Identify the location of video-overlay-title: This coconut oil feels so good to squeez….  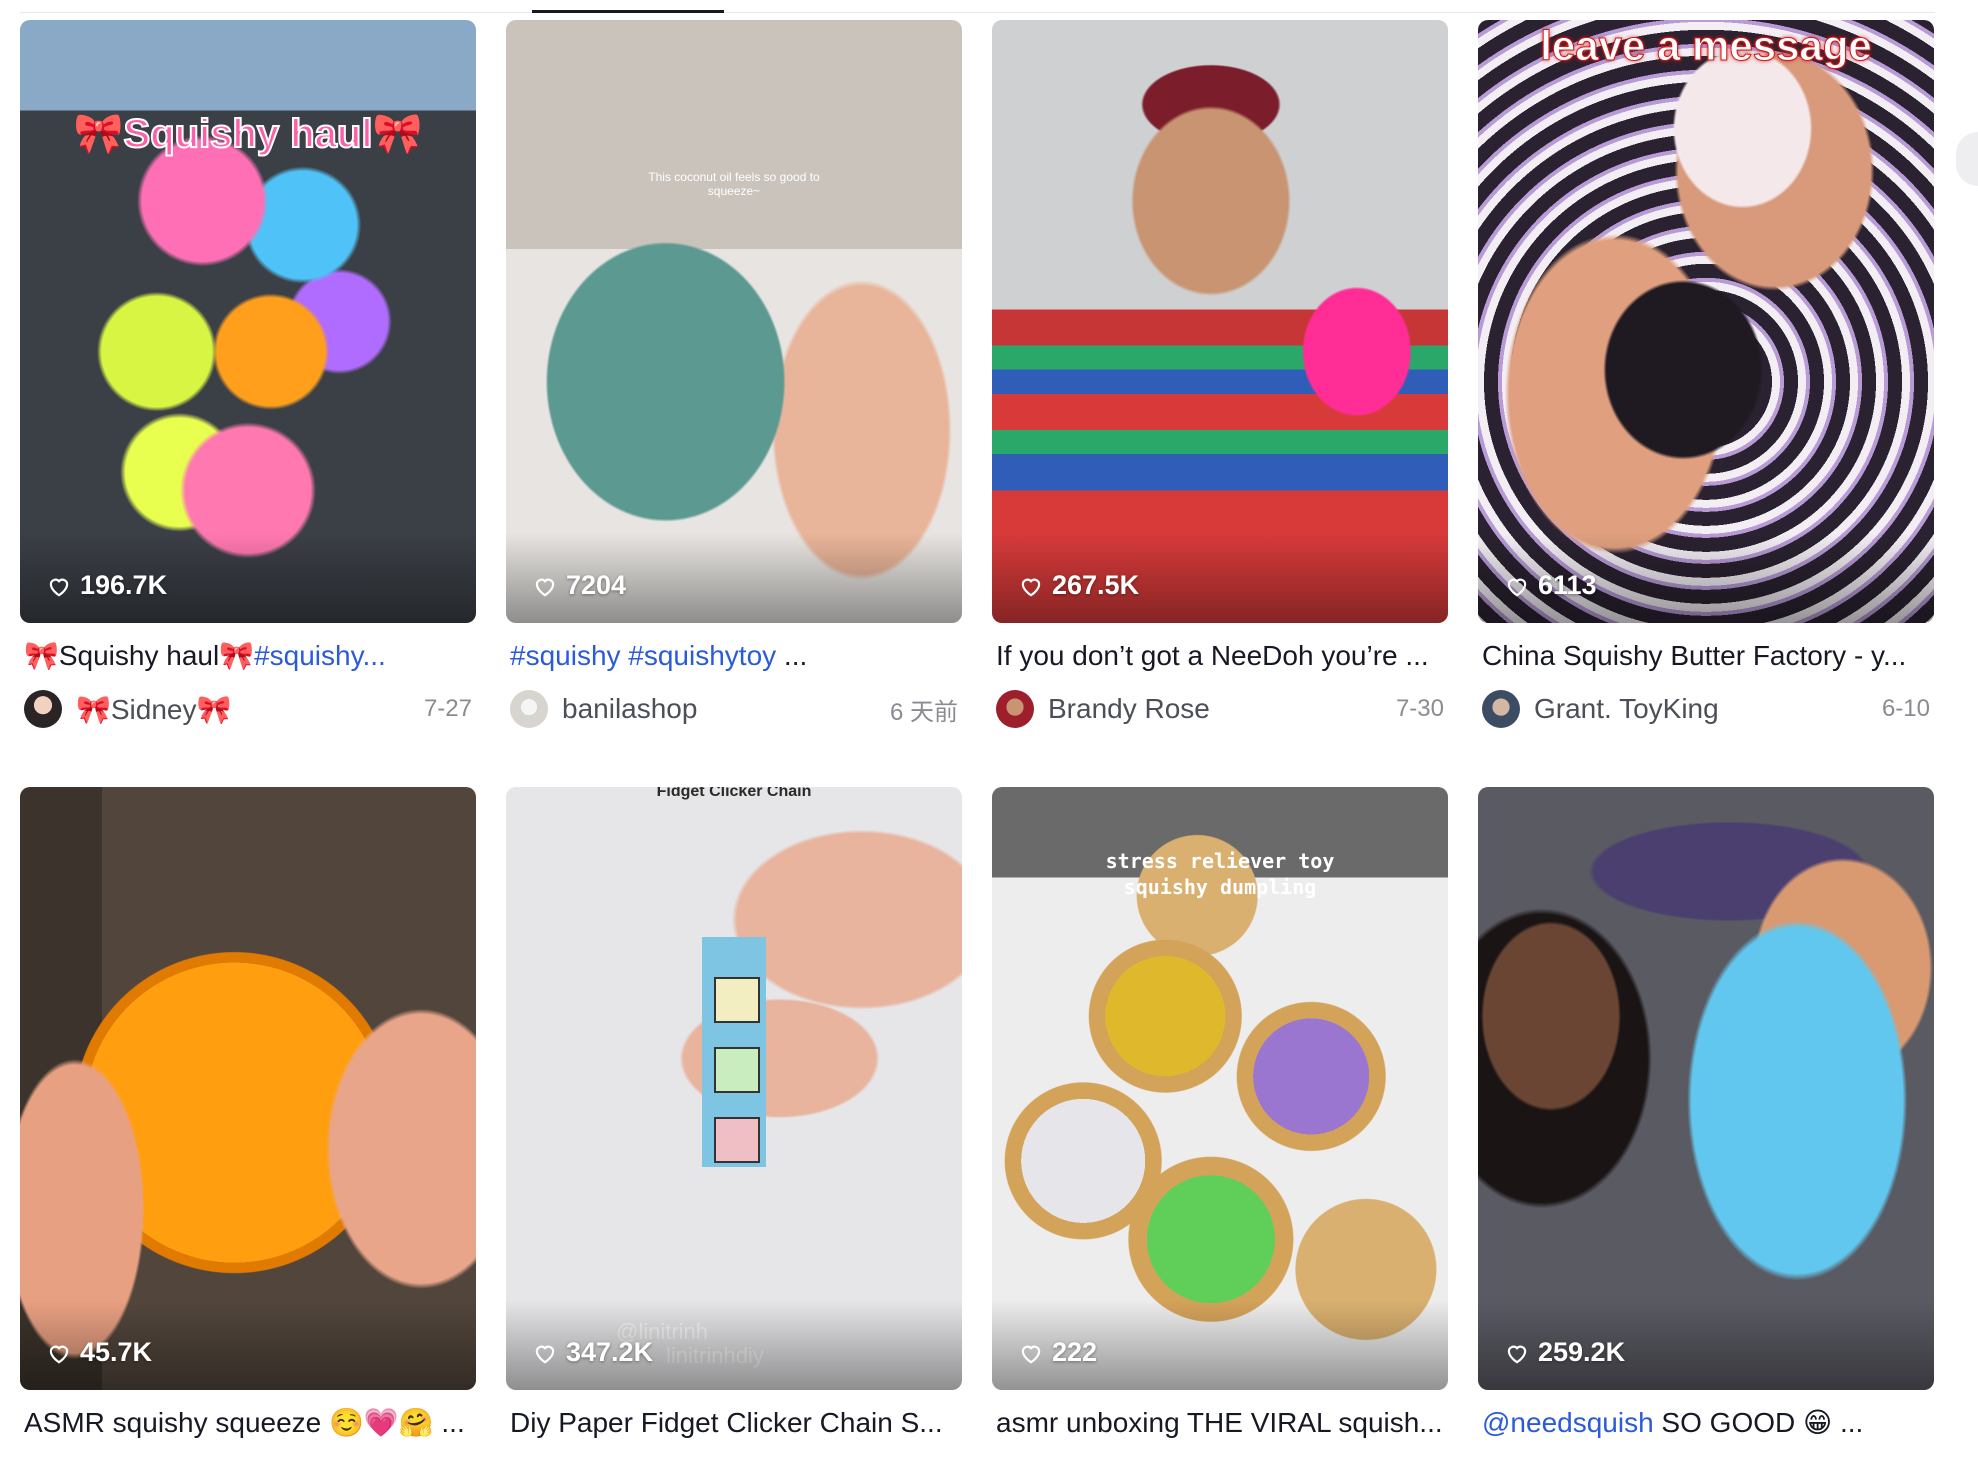
(734, 184).